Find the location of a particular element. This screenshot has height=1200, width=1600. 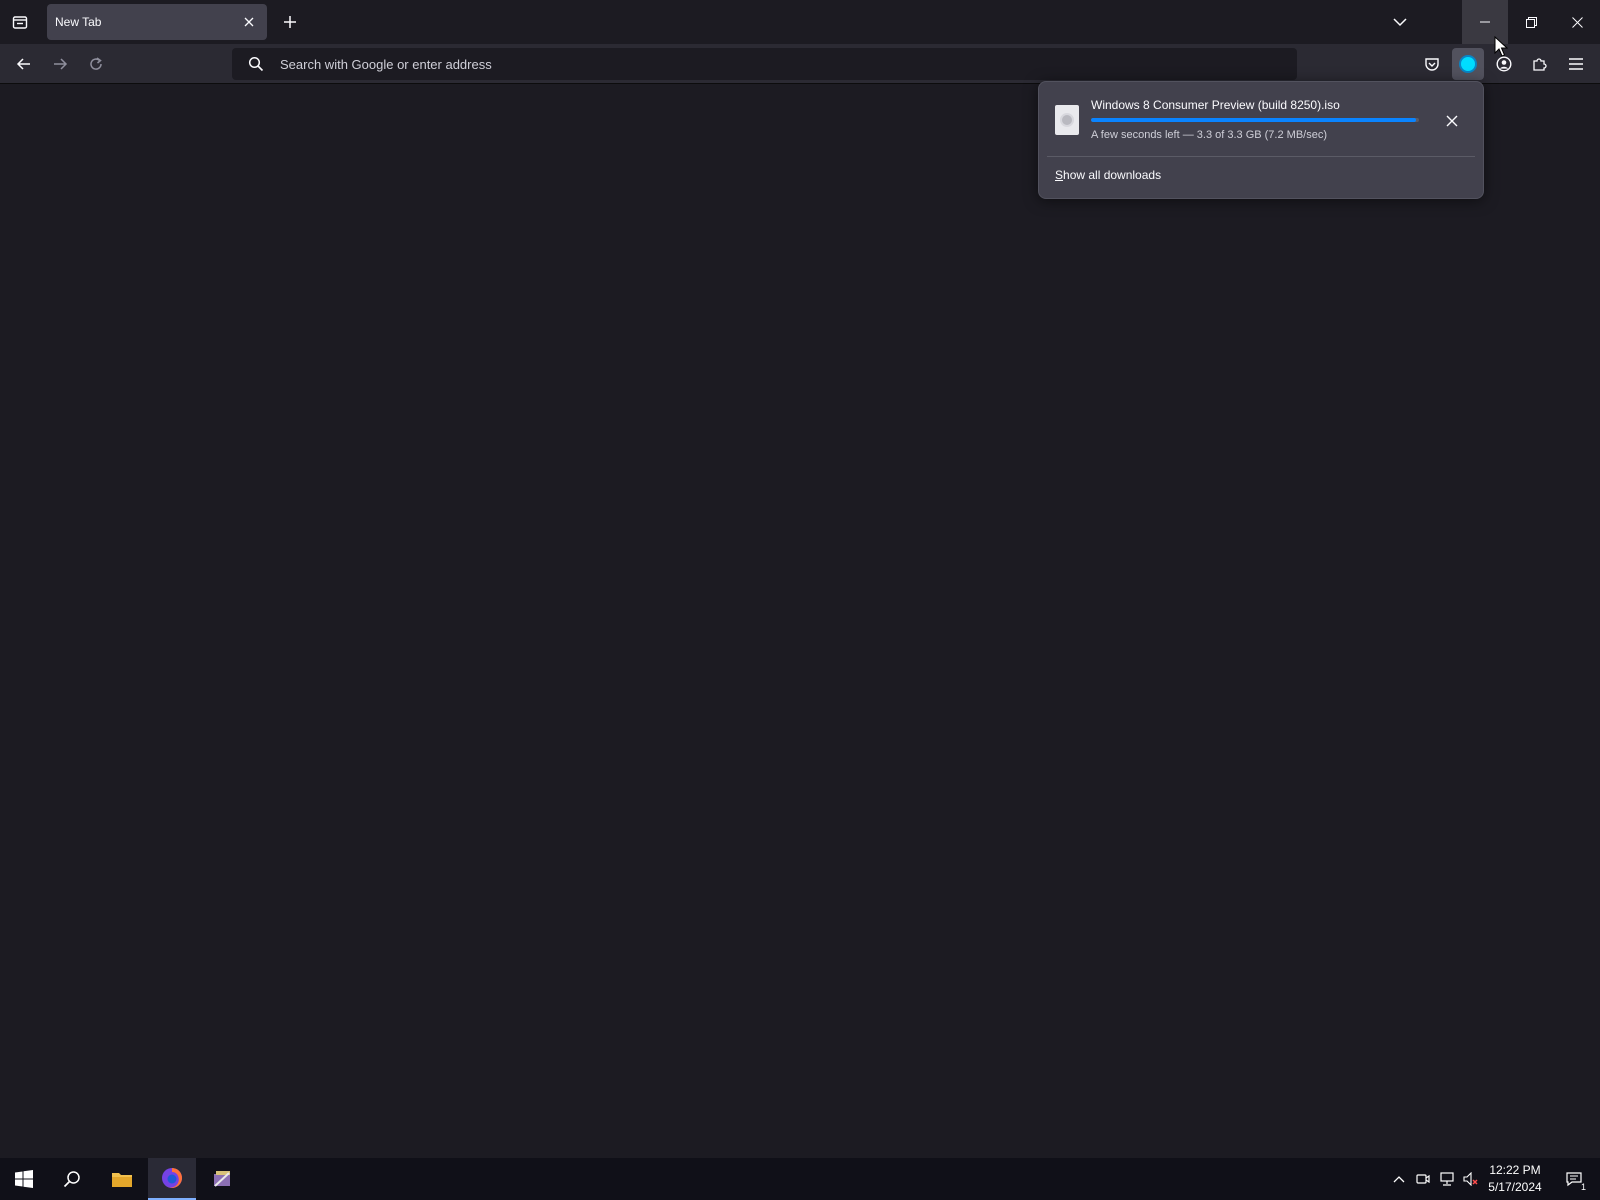

reload-icon is located at coordinates (96, 63).